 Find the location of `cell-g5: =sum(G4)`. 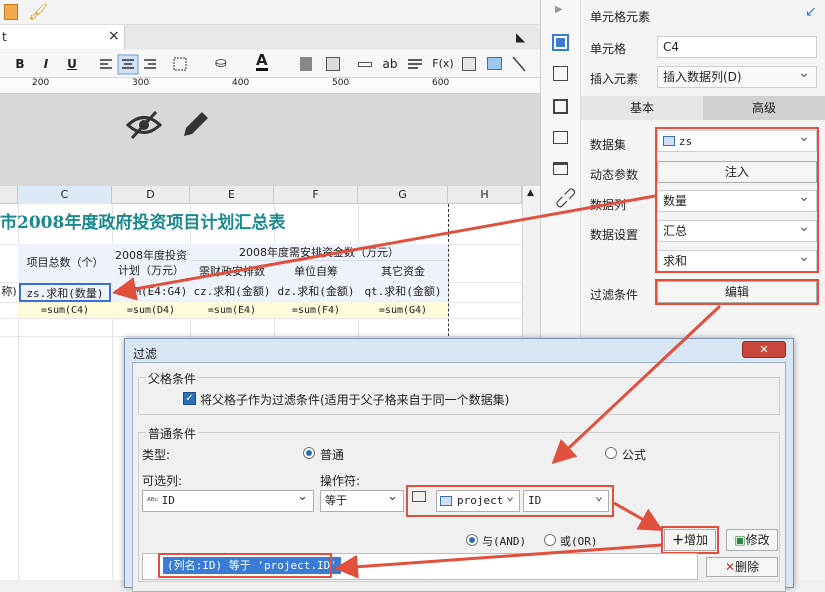

cell-g5: =sum(G4) is located at coordinates (403, 311).